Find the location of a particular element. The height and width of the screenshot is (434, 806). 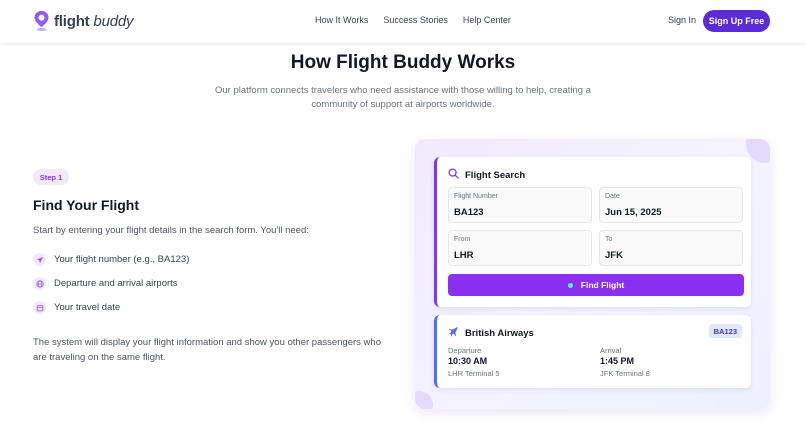

find-flight-button: Find Flight is located at coordinates (596, 285).